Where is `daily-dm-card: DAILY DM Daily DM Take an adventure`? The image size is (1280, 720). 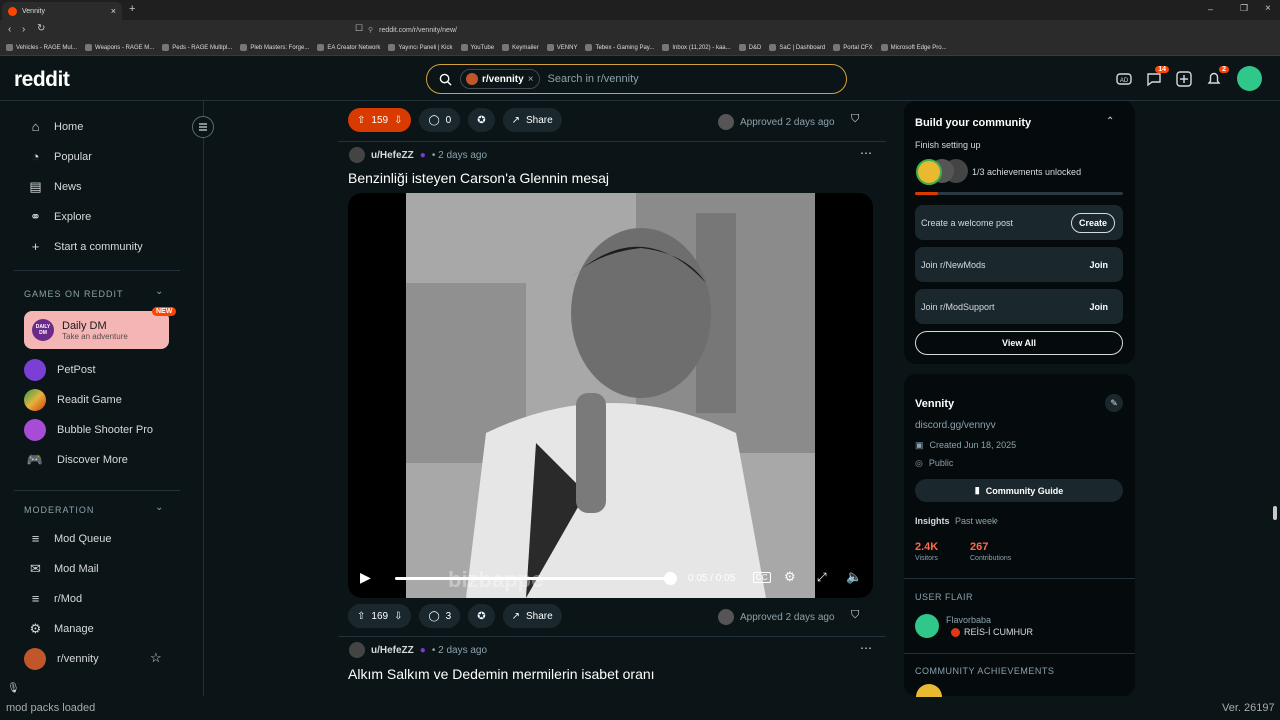
daily-dm-card: DAILY DM Daily DM Take an adventure is located at coordinates (96, 330).